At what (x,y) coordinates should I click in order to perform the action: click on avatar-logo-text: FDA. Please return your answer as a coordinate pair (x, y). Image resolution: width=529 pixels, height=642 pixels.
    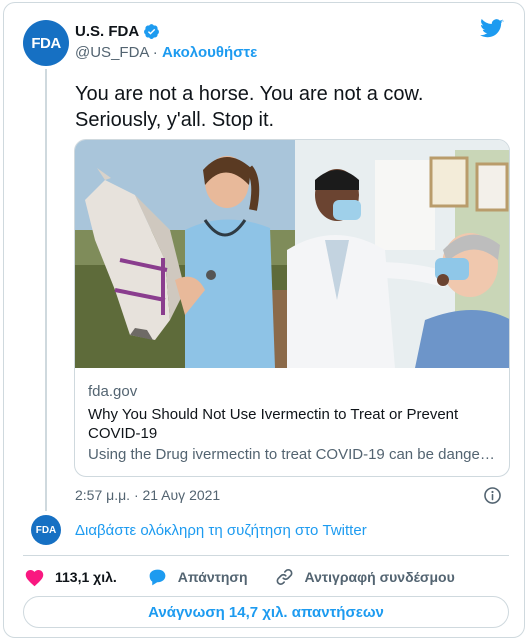
    Looking at the image, I should click on (46, 43).